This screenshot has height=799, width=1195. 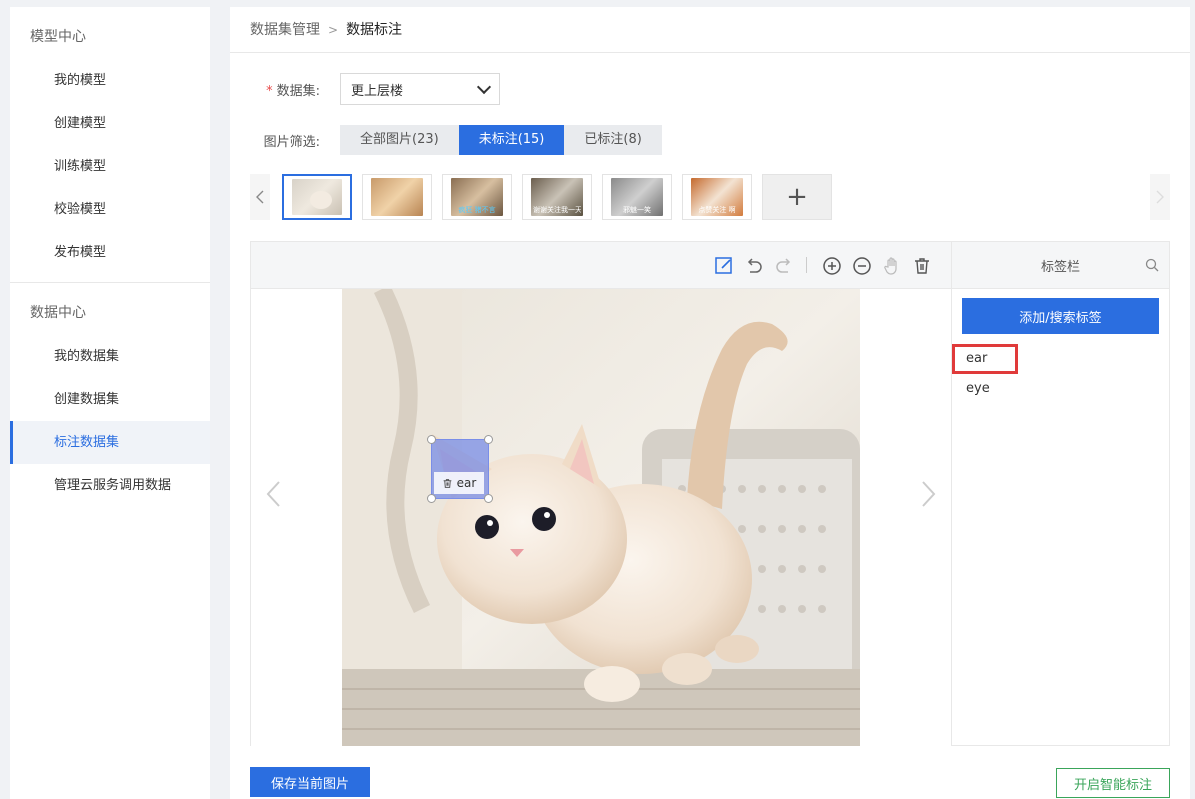 I want to click on sidebar-item-annotate-dataset: 标注数据集, so click(x=110, y=442).